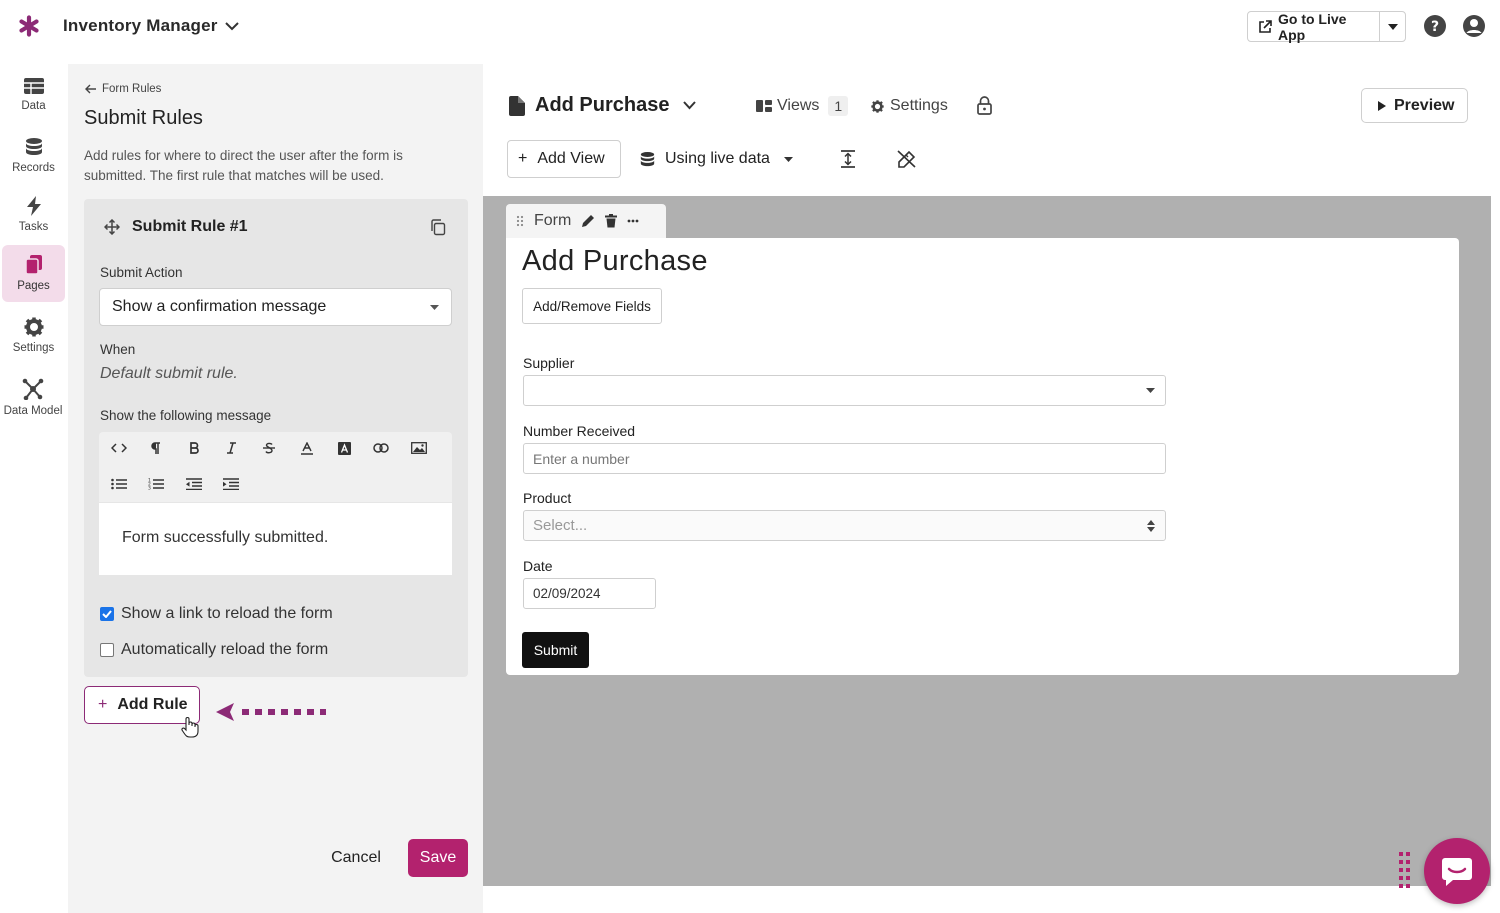 The image size is (1500, 913). I want to click on drag-handle-icon, so click(520, 221).